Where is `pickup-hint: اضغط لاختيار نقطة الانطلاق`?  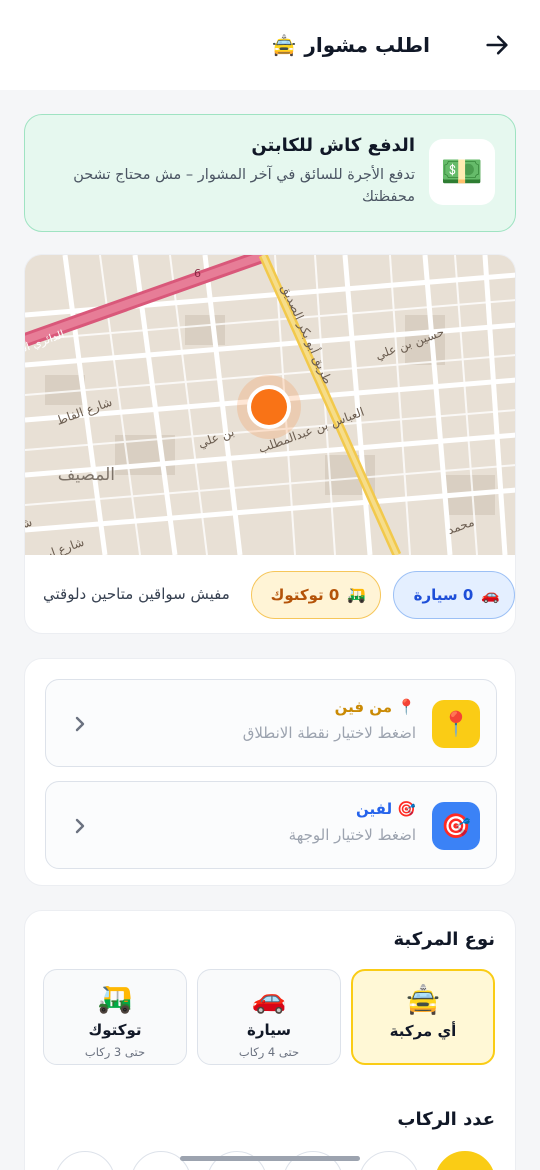
pickup-hint: اضغط لاختيار نقطة الانطلاق is located at coordinates (329, 733).